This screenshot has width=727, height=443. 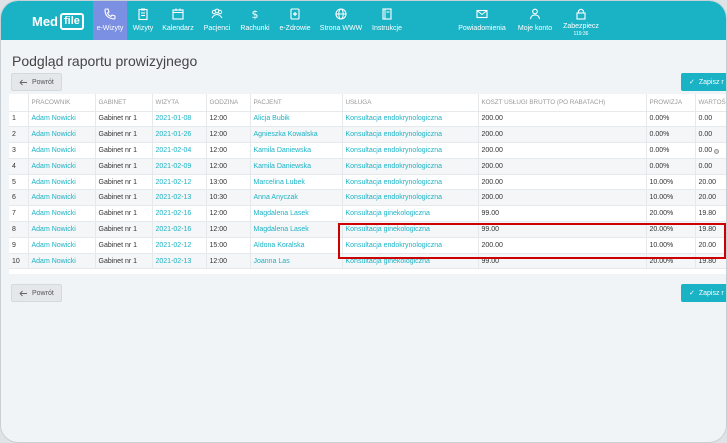 What do you see at coordinates (296, 182) in the screenshot?
I see `patient-cell: Marcelina Lubek` at bounding box center [296, 182].